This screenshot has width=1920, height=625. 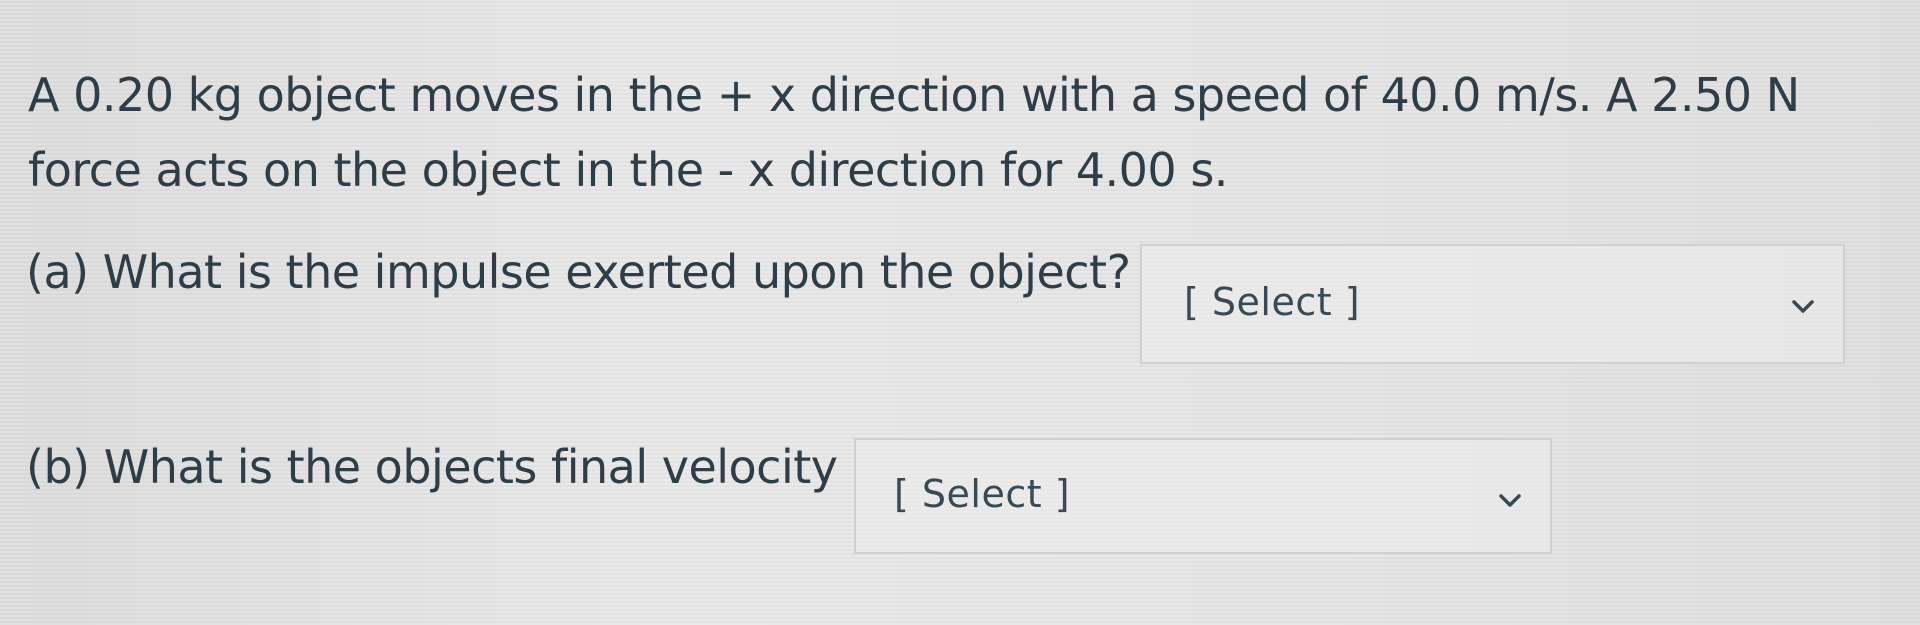 I want to click on part-b-select-value: [ Select ], so click(x=982, y=494).